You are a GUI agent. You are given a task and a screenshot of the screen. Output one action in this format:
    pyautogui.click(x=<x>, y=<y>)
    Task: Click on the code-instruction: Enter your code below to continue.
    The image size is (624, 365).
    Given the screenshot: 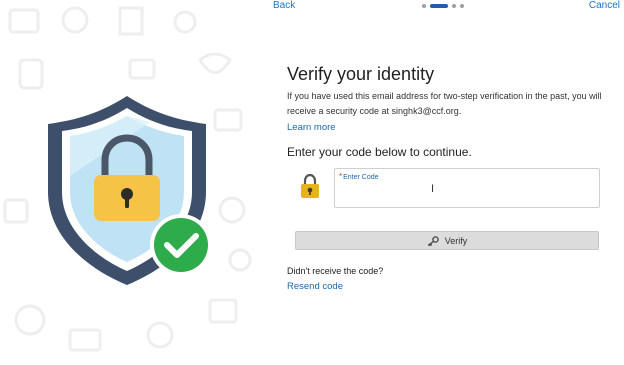 What is the action you would take?
    pyautogui.click(x=379, y=152)
    